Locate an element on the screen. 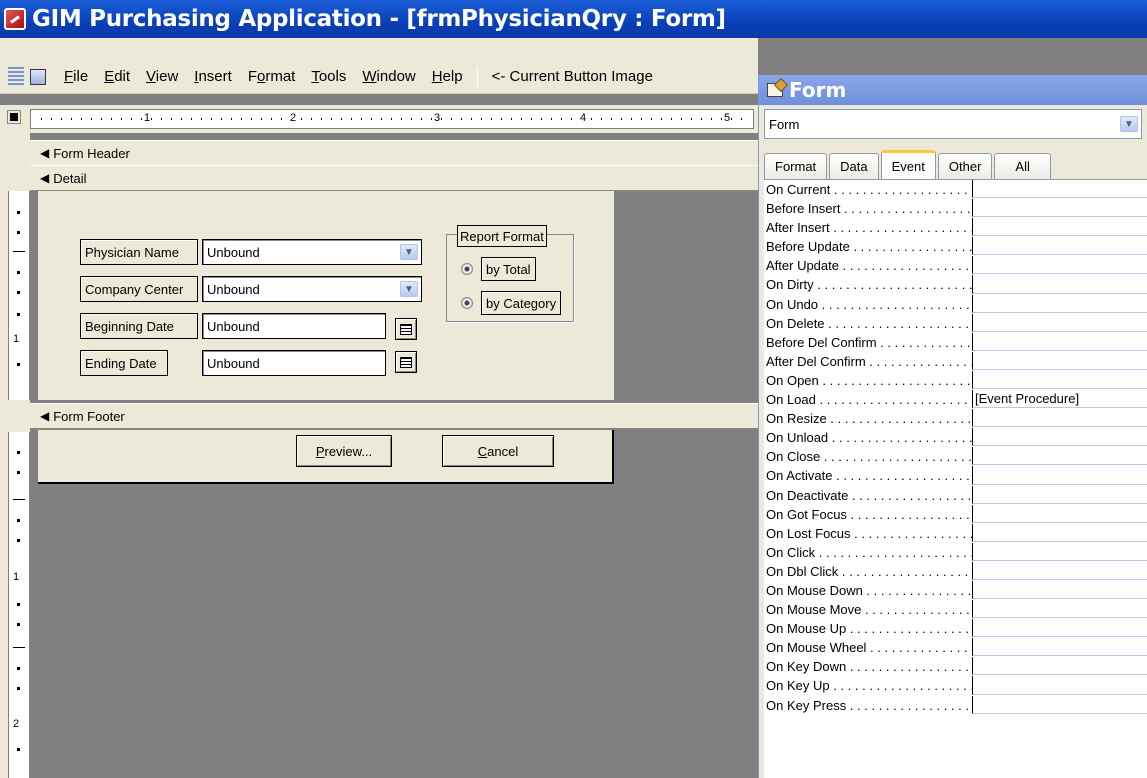 The width and height of the screenshot is (1147, 778). ending-date-calendar-button is located at coordinates (406, 362).